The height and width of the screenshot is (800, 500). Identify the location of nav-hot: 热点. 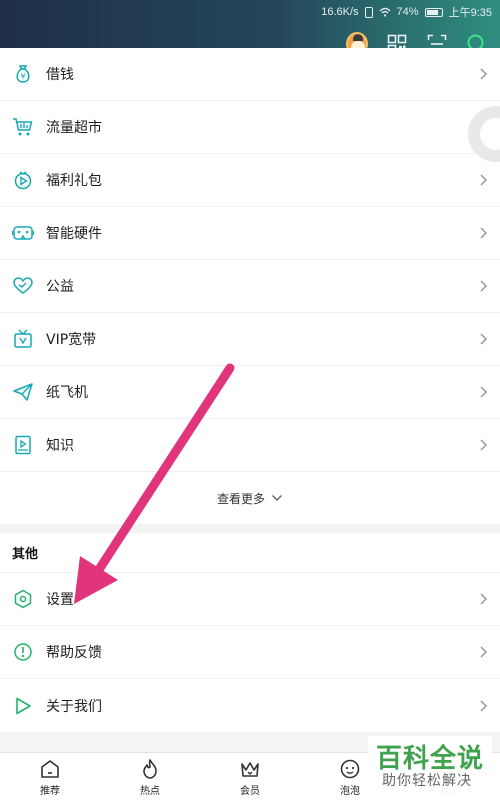
(150, 776).